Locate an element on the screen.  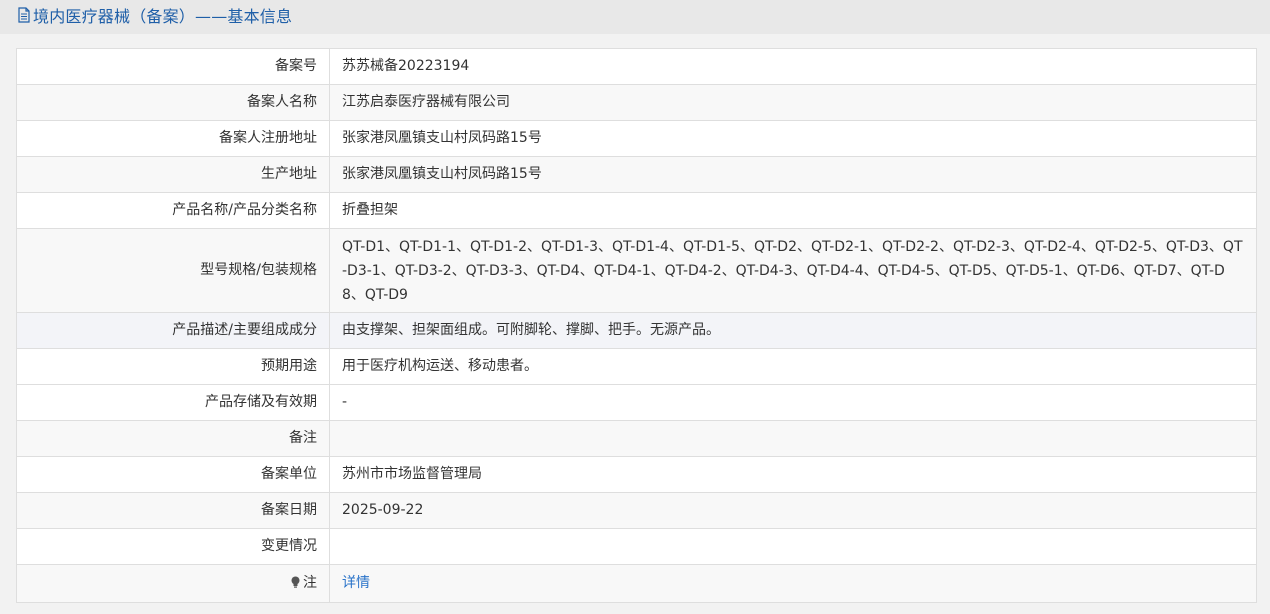
details-link: 详情 is located at coordinates (356, 583).